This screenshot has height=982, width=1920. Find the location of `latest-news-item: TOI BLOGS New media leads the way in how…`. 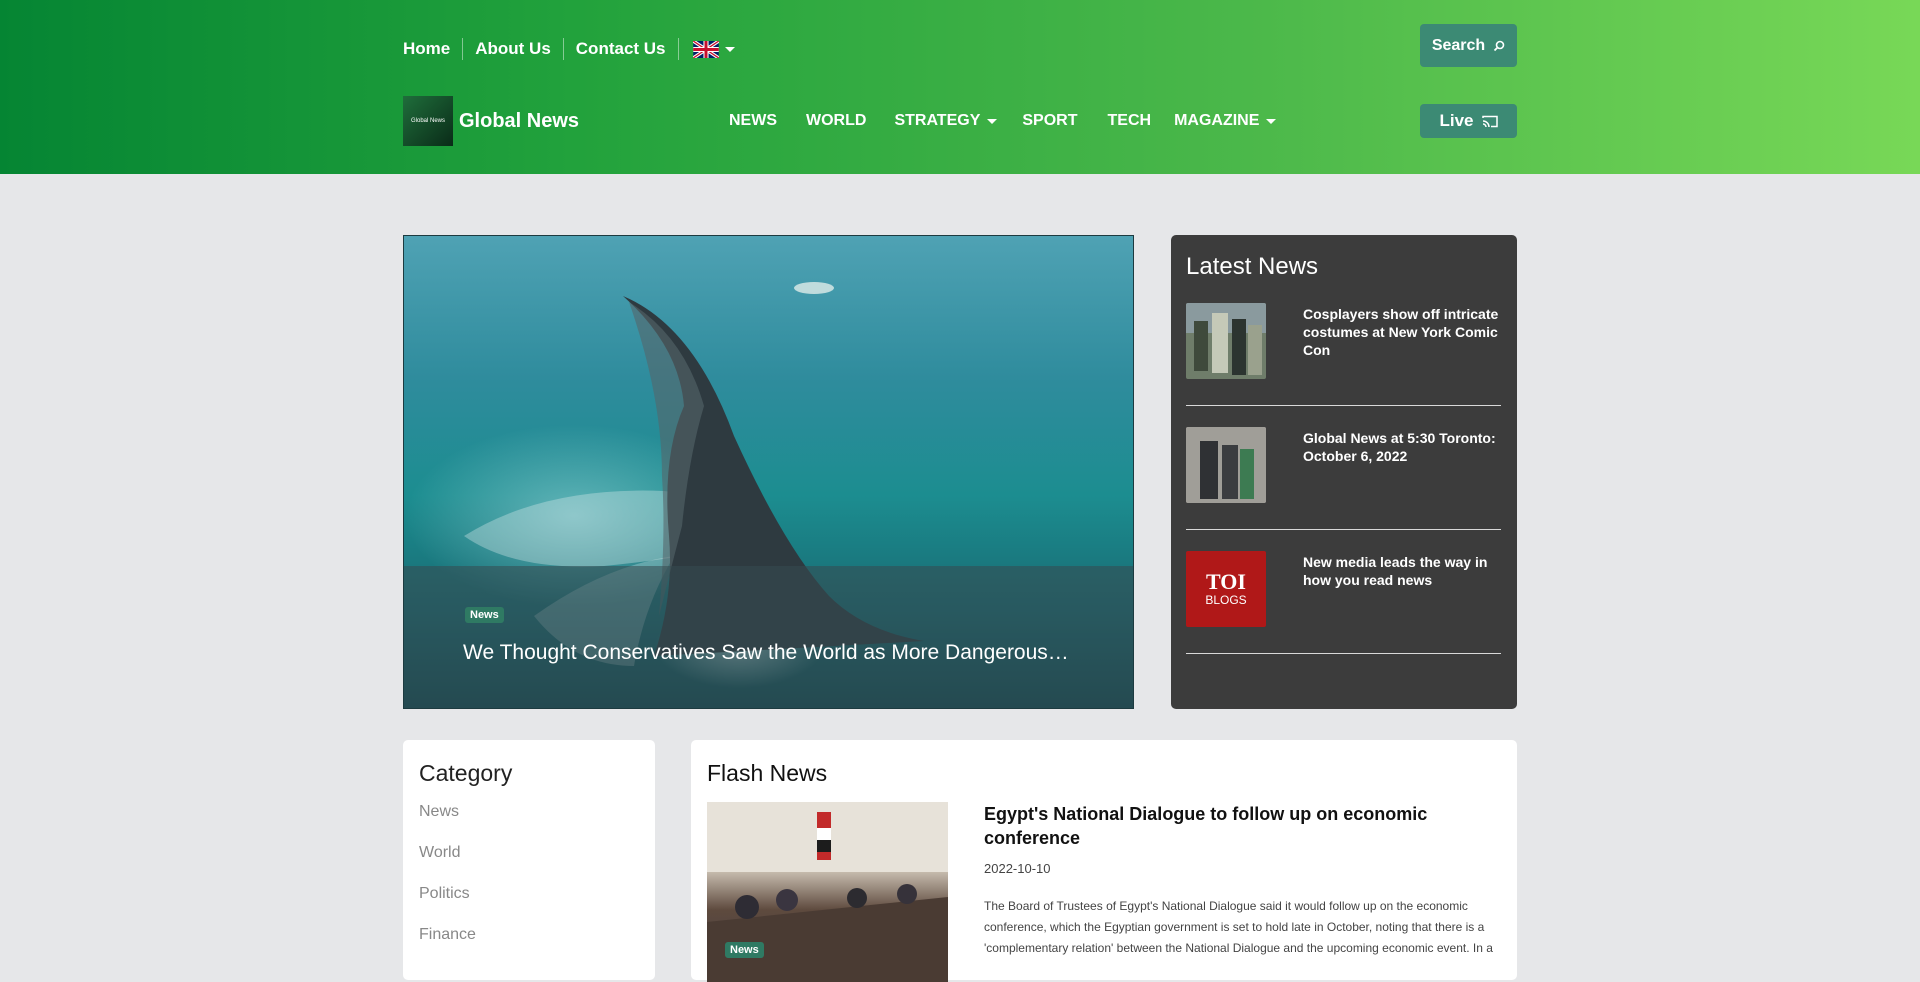

latest-news-item: TOI BLOGS New media leads the way in how… is located at coordinates (1343, 602).